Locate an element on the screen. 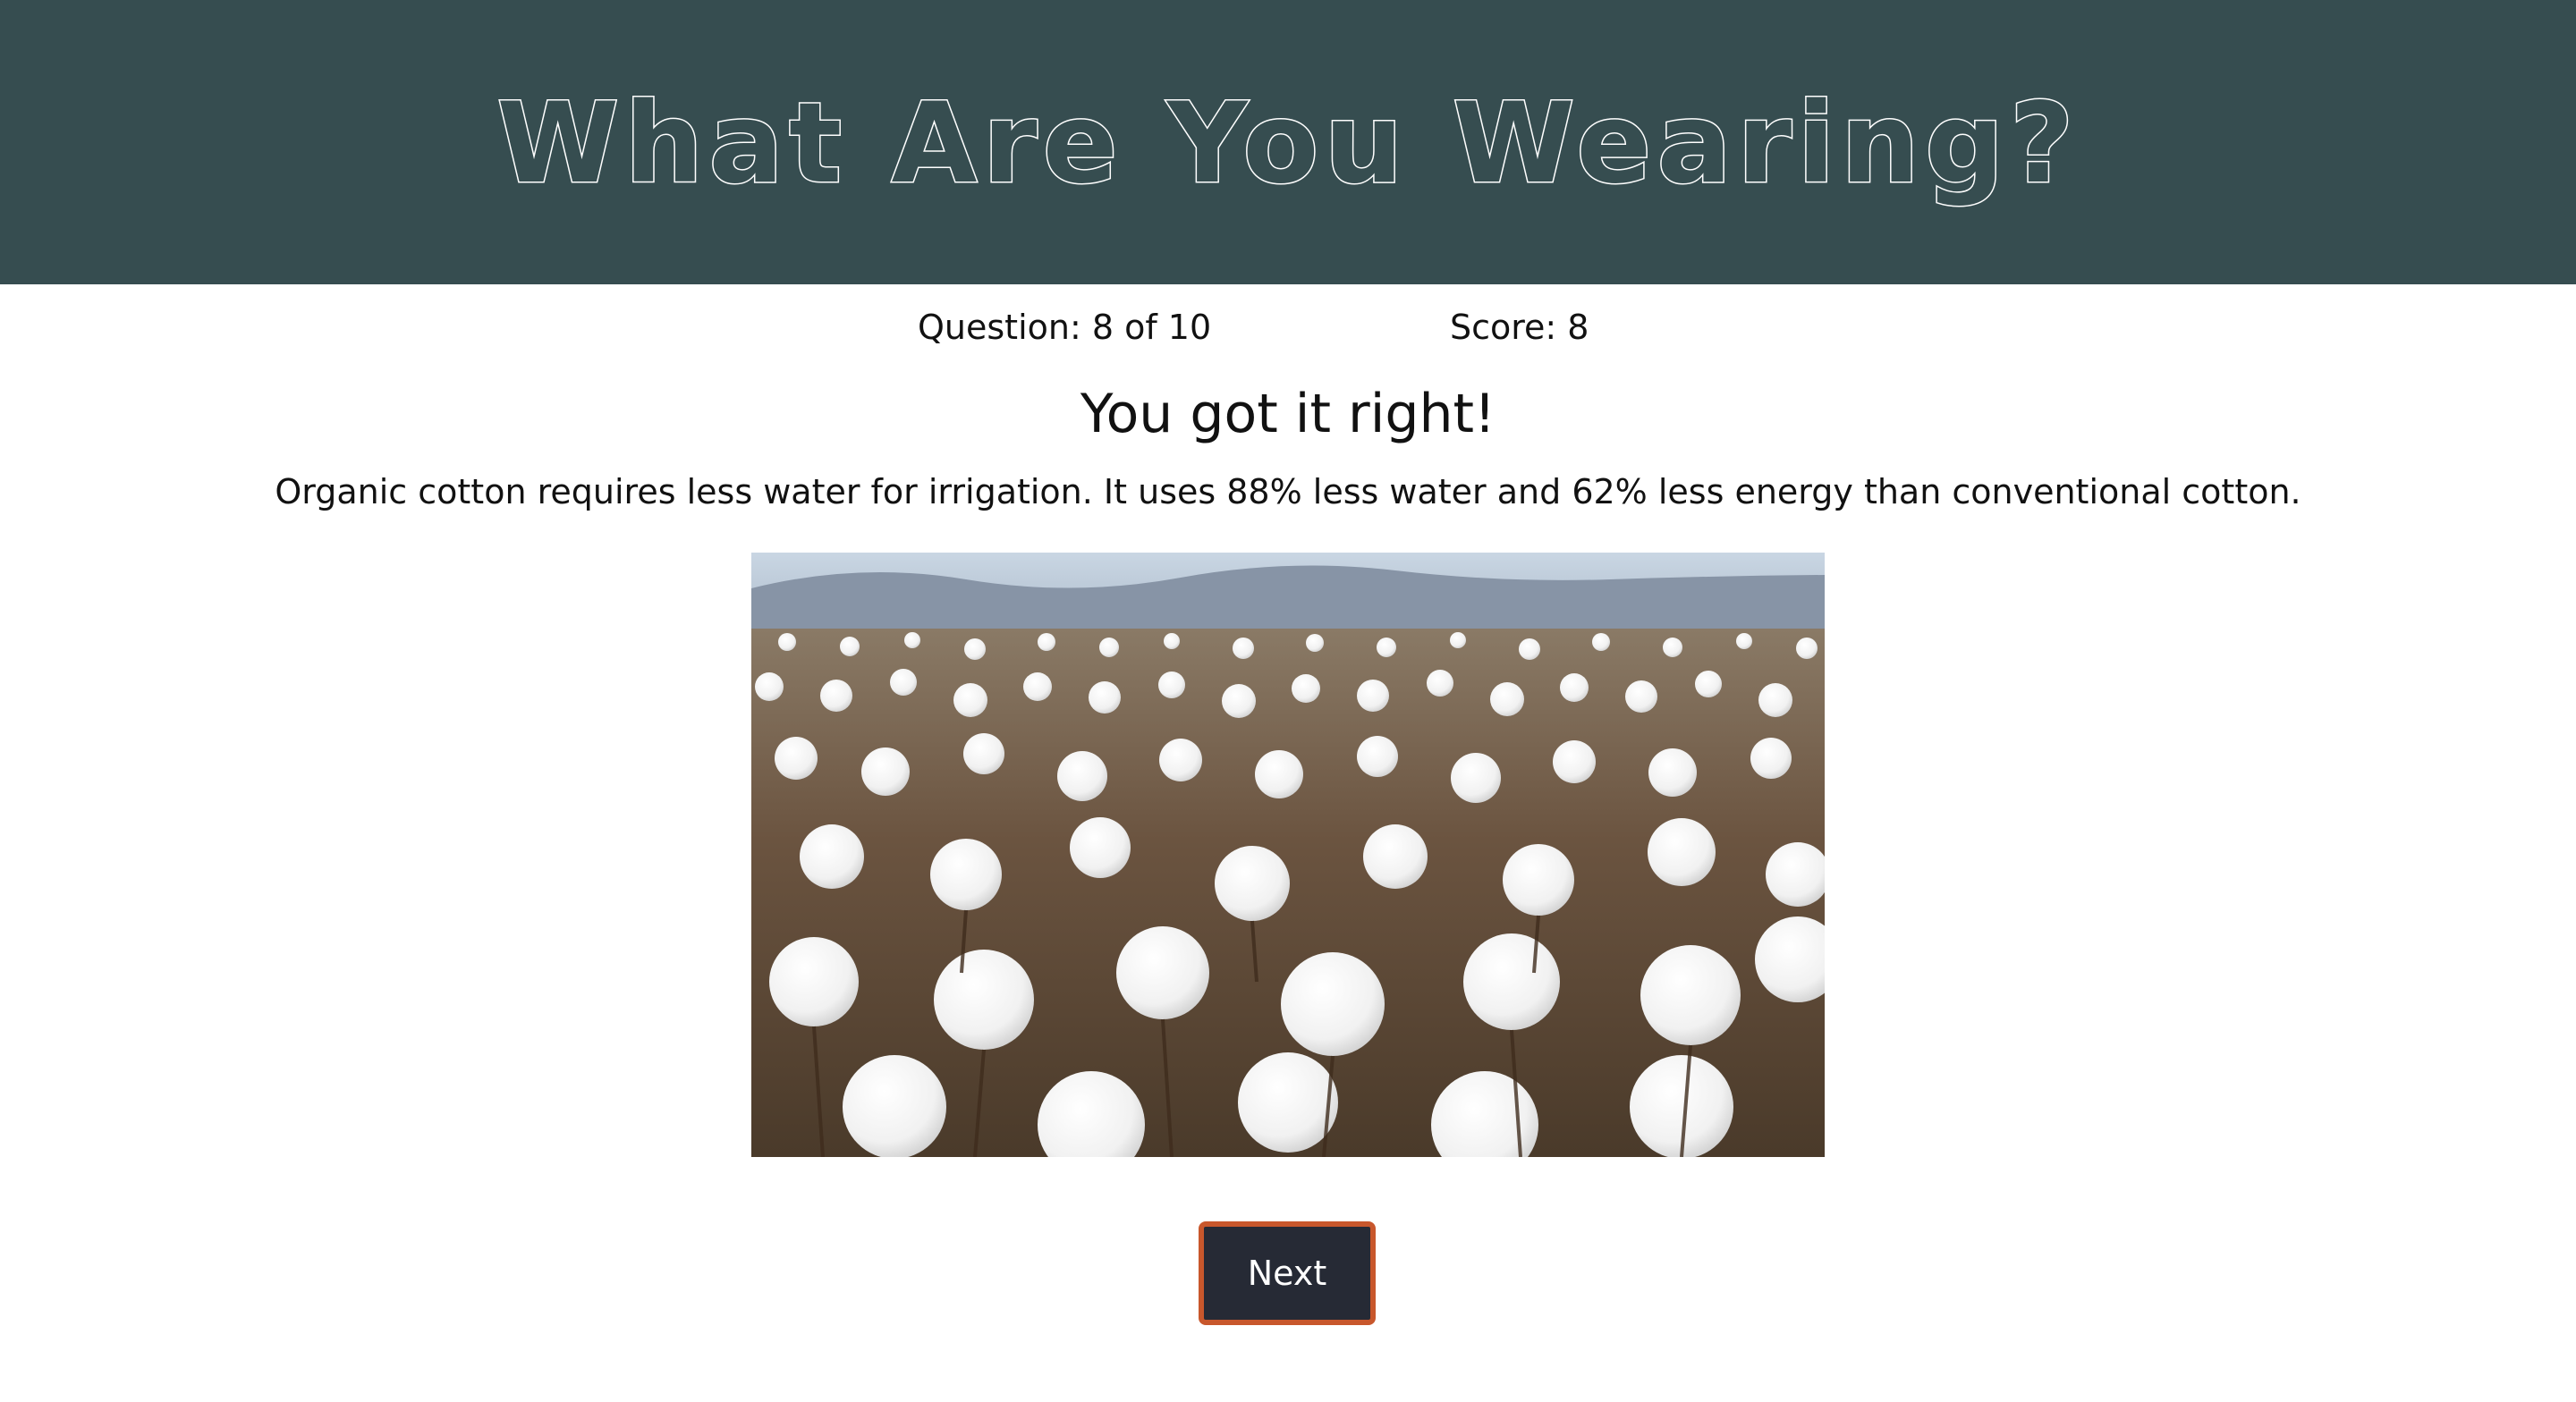  site-title-text: What Are You Wearing? is located at coordinates (1287, 144).